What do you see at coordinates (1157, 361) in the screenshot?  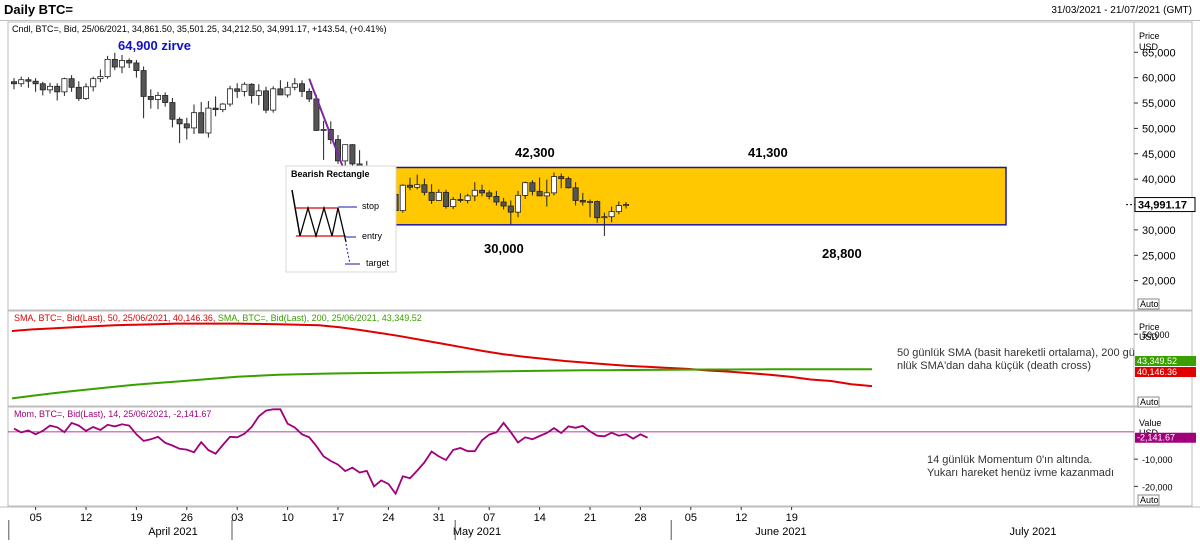 I see `sma200-value: 43,349.52` at bounding box center [1157, 361].